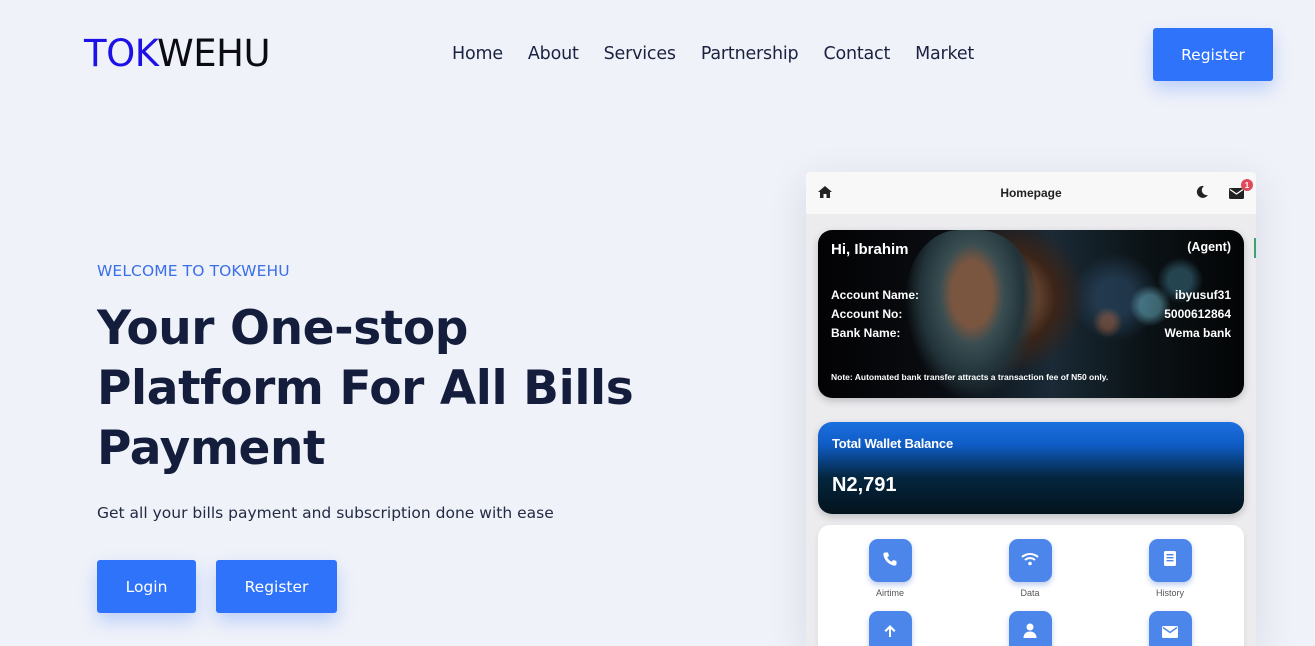  I want to click on nav-about: About, so click(553, 54).